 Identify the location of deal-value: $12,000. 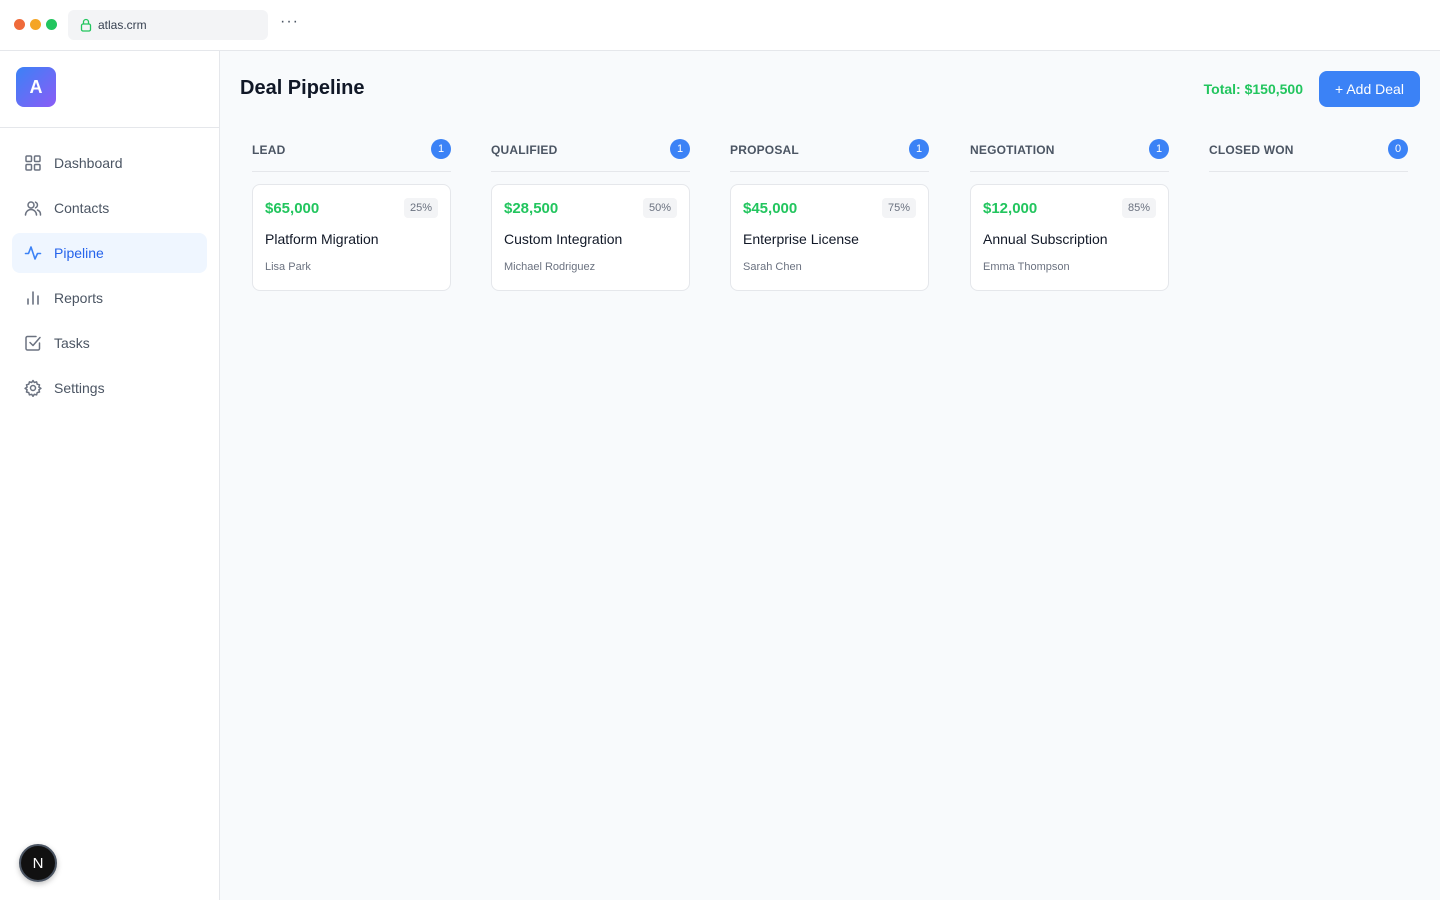
(1010, 208).